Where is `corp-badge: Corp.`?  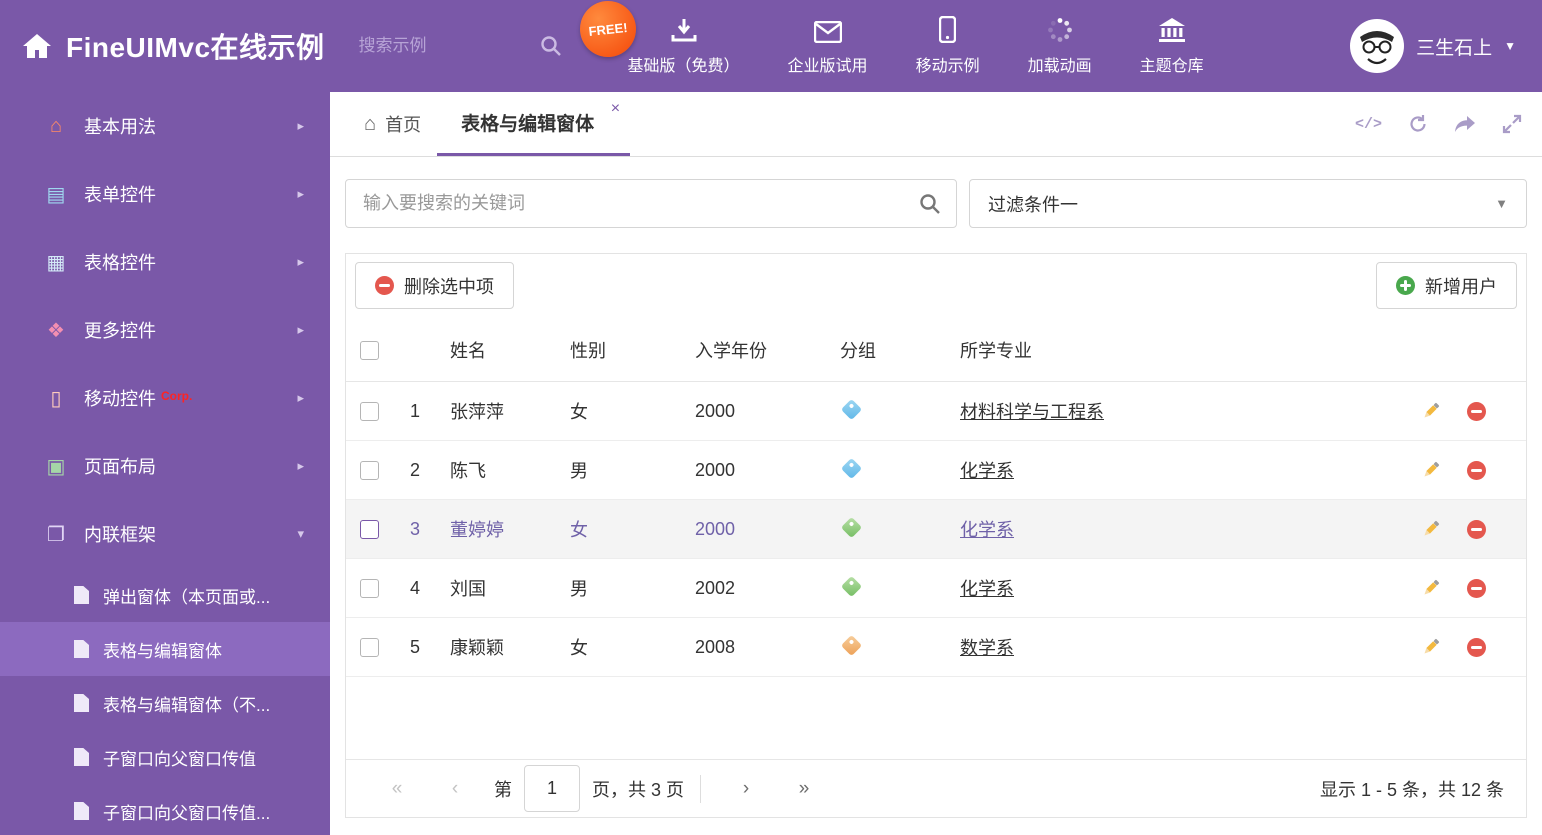
corp-badge: Corp. is located at coordinates (177, 396).